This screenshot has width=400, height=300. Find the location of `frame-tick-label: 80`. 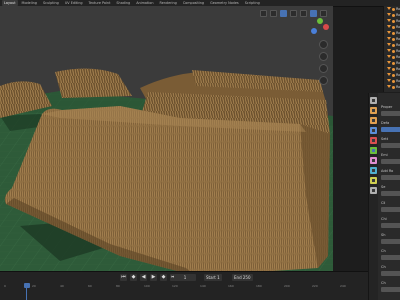

frame-tick-label: 80 is located at coordinates (118, 286).